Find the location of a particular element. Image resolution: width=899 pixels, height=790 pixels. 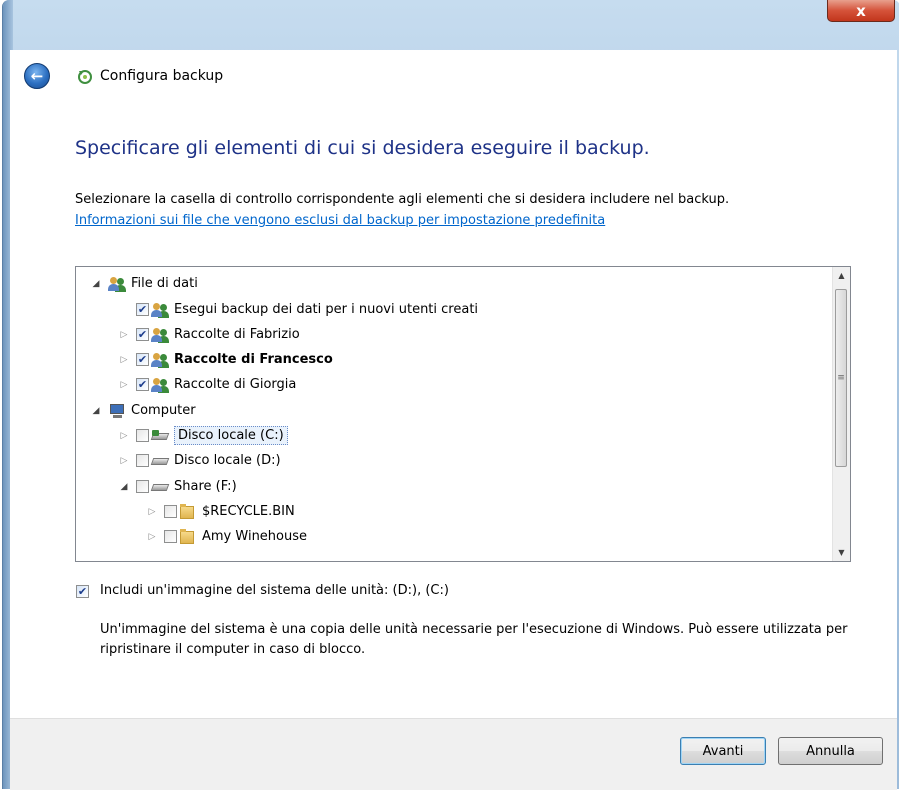

cancel-button: Annulla is located at coordinates (830, 751).